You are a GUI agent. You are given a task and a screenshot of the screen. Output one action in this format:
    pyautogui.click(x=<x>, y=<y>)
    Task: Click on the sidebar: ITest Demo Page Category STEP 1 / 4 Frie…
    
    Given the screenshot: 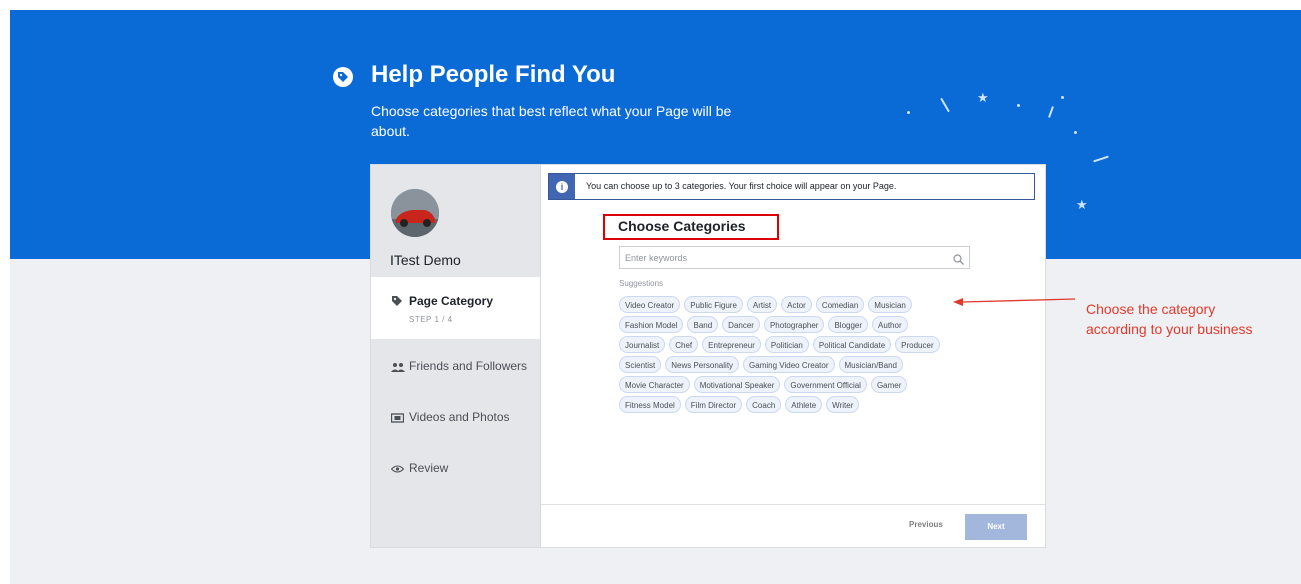 What is the action you would take?
    pyautogui.click(x=456, y=356)
    